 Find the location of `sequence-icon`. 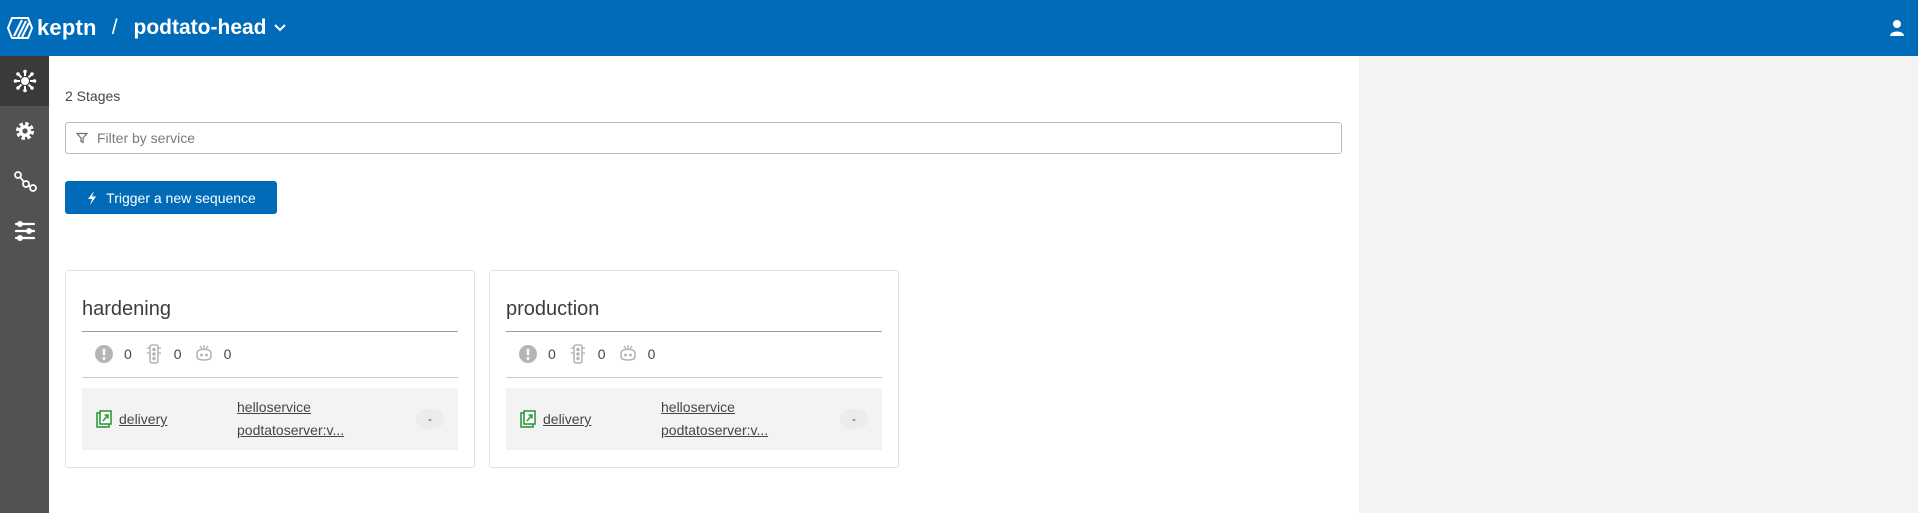

sequence-icon is located at coordinates (25, 181).